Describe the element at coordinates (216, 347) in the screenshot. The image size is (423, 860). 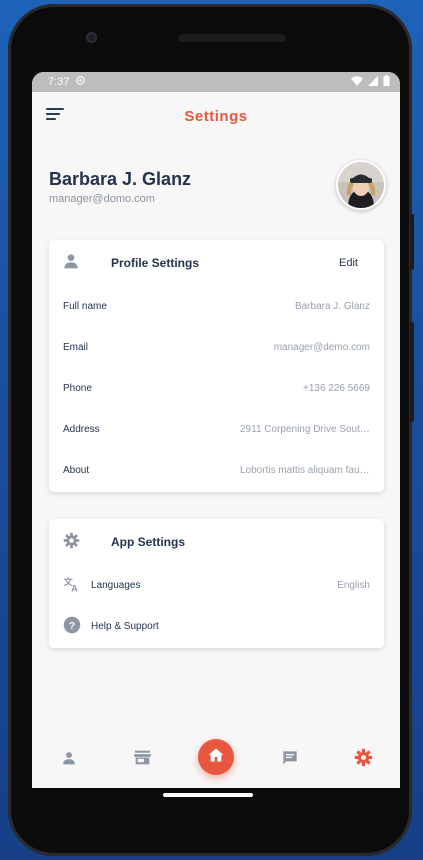
I see `profile-row-email: Email manager@demo.com` at that location.